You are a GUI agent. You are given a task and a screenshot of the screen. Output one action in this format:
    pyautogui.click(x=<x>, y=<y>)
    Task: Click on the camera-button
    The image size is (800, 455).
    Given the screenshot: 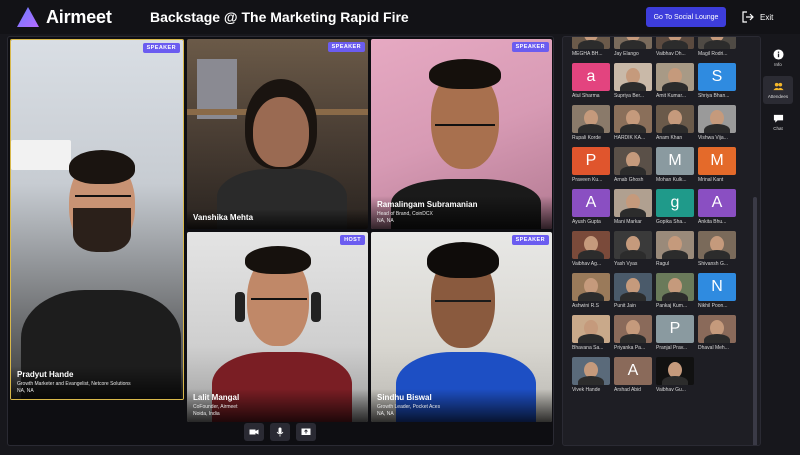 What is the action you would take?
    pyautogui.click(x=254, y=432)
    